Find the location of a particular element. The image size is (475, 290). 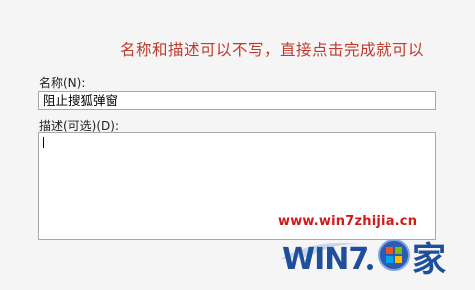

watermark-url: www.win7zhijia.cn is located at coordinates (348, 221).